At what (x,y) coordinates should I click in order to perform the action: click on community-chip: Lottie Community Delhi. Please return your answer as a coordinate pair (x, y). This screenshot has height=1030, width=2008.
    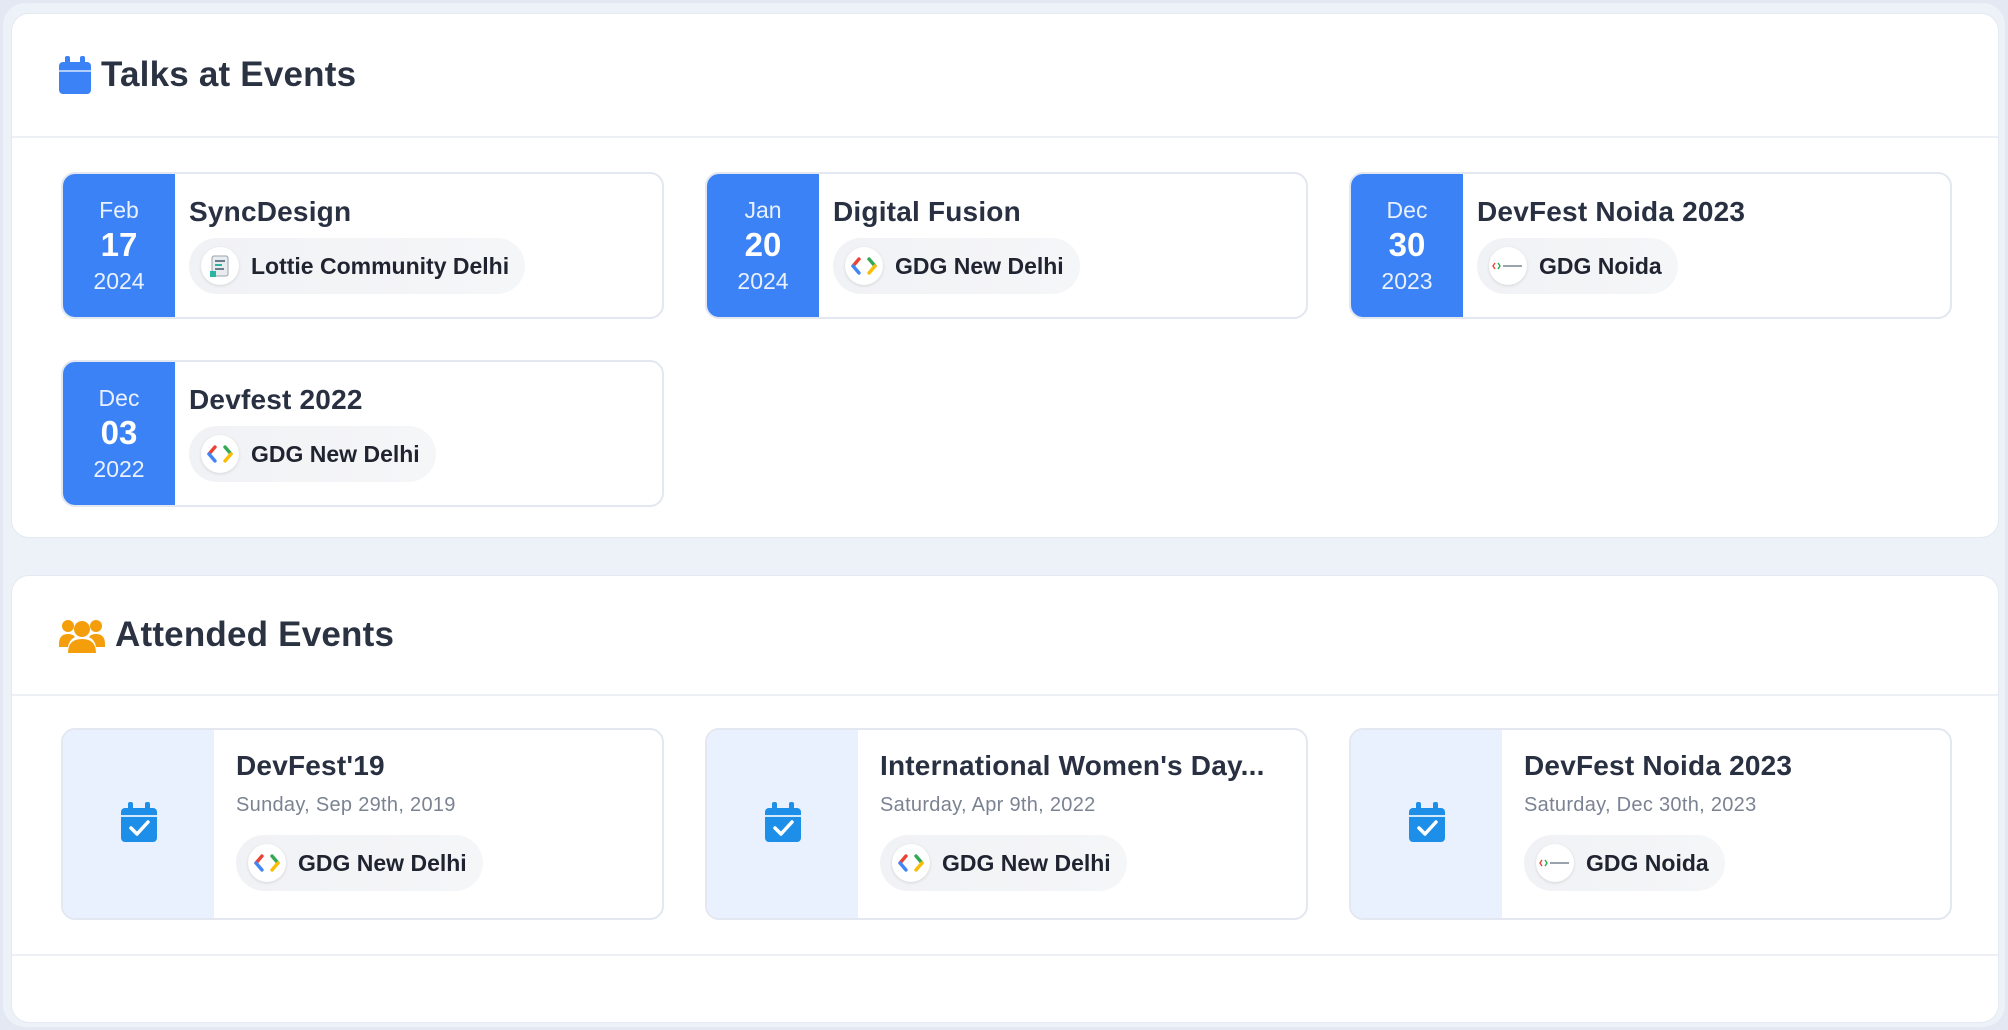
    Looking at the image, I should click on (357, 266).